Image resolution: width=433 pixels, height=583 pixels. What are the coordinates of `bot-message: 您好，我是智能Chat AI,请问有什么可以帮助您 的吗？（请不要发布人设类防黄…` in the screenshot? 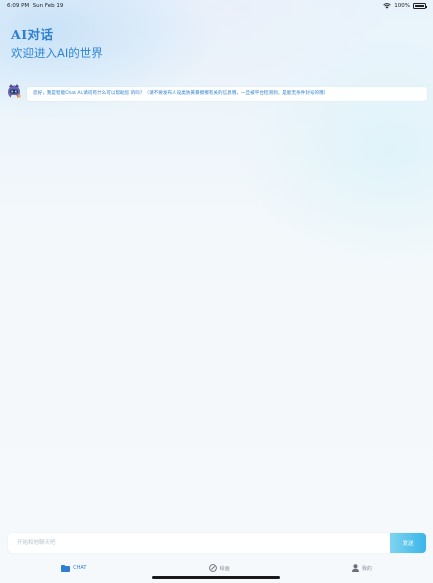 It's located at (216, 92).